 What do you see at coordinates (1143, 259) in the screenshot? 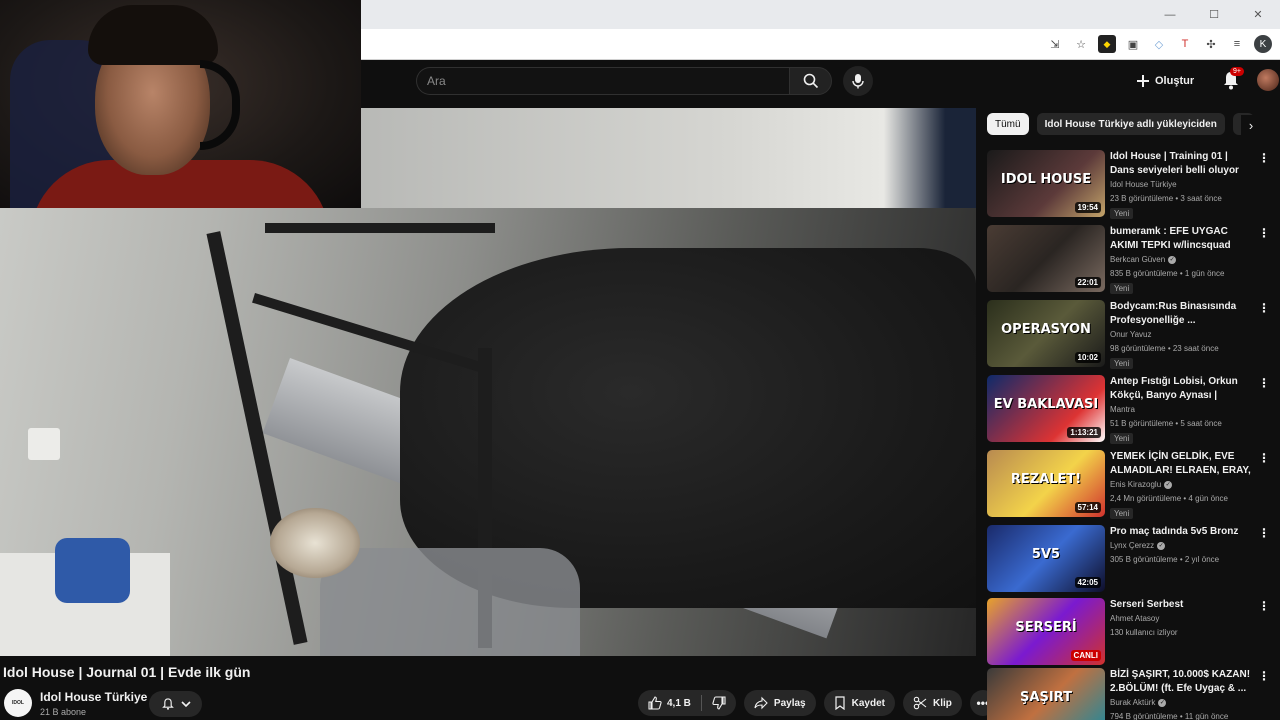
I see `recommendation-channel: Berkcan Güven ✓` at bounding box center [1143, 259].